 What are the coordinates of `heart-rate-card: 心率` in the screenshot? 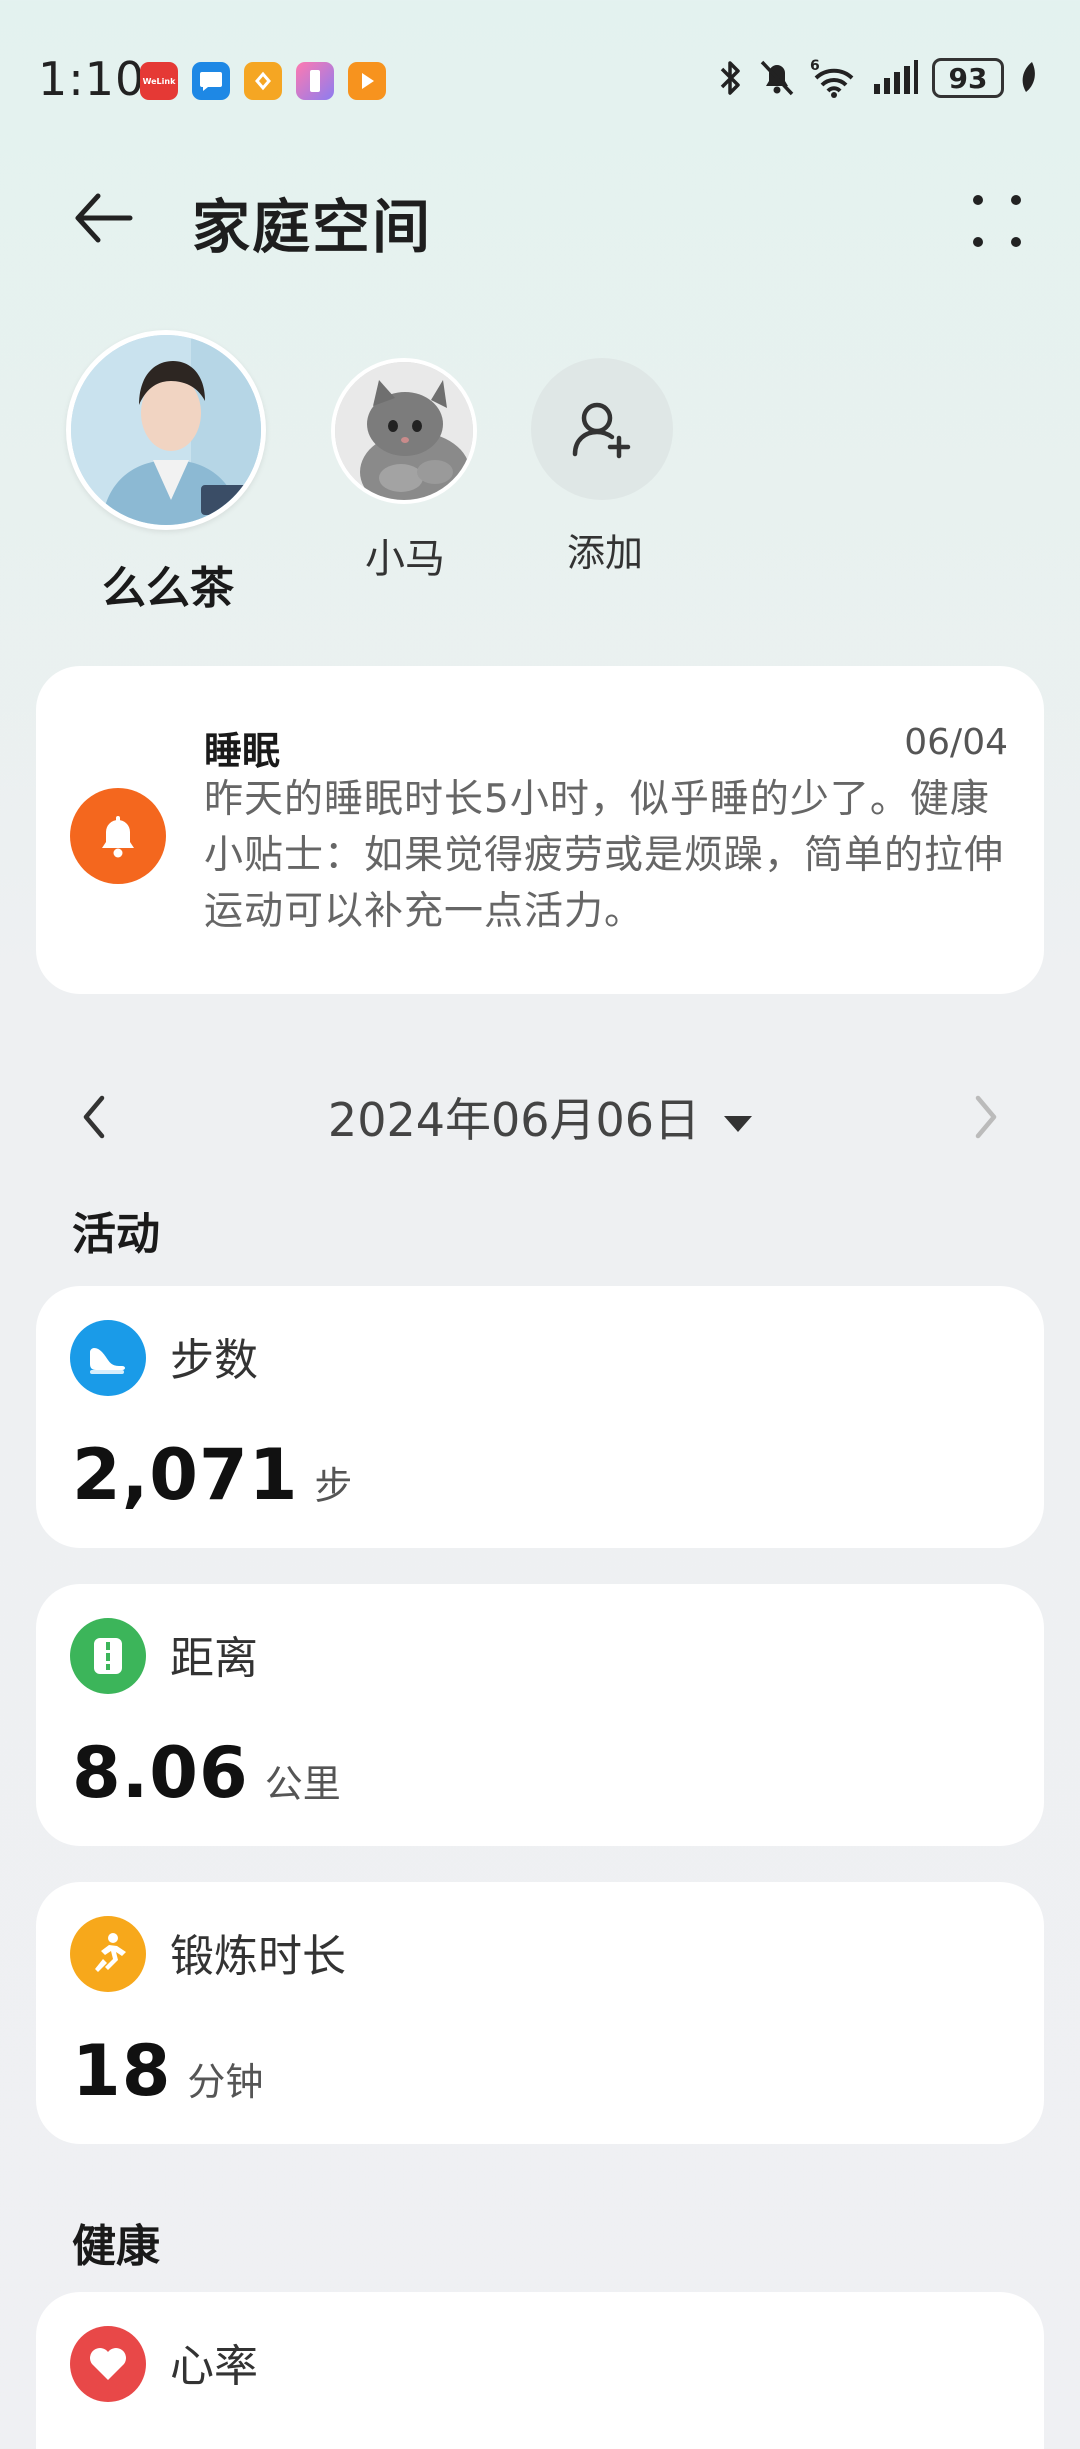 It's located at (540, 2370).